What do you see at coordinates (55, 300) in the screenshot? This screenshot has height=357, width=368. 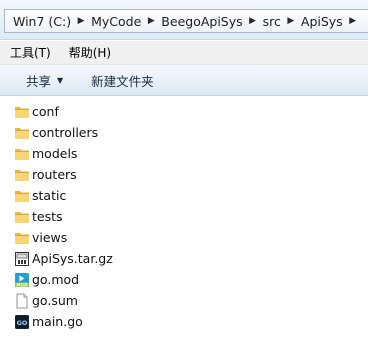 I see `file-name: go.sum` at bounding box center [55, 300].